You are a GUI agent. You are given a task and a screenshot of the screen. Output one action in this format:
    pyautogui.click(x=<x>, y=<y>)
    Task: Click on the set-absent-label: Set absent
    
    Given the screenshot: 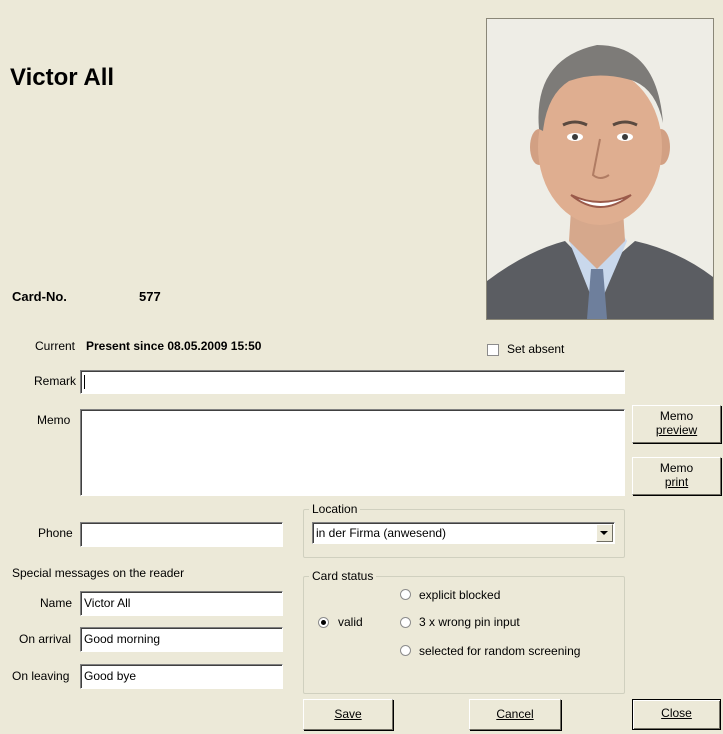 What is the action you would take?
    pyautogui.click(x=536, y=349)
    